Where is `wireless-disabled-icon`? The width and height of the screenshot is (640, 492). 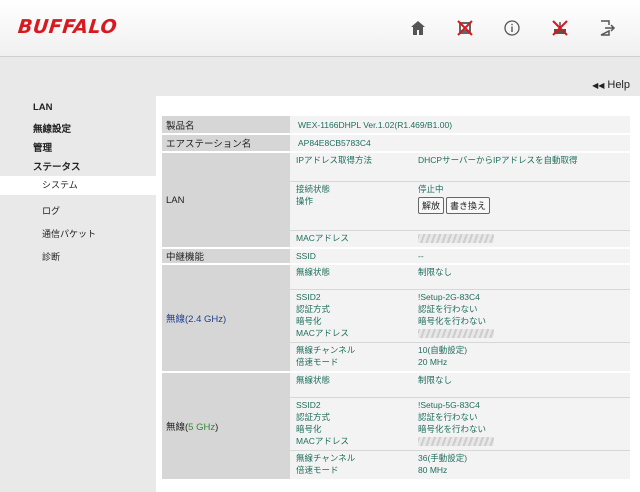
wireless-disabled-icon is located at coordinates (560, 28).